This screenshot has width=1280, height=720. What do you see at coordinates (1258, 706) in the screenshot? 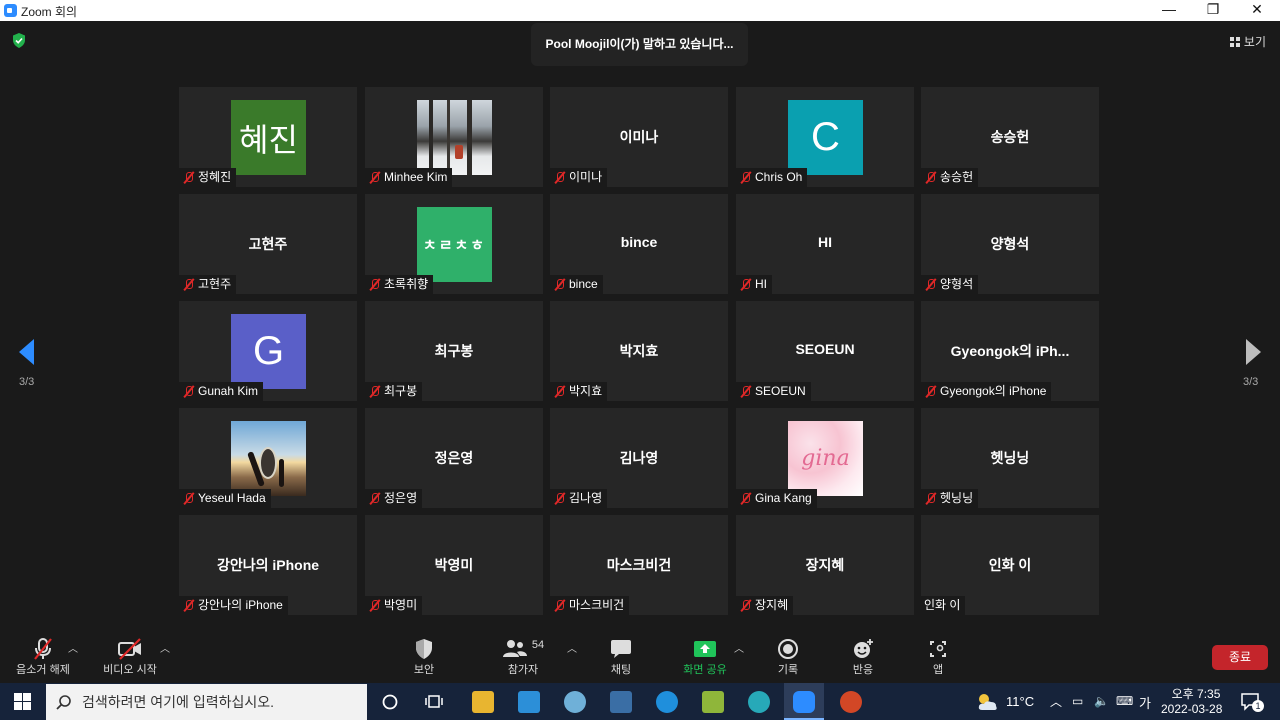
I see `notification-badge: 1` at bounding box center [1258, 706].